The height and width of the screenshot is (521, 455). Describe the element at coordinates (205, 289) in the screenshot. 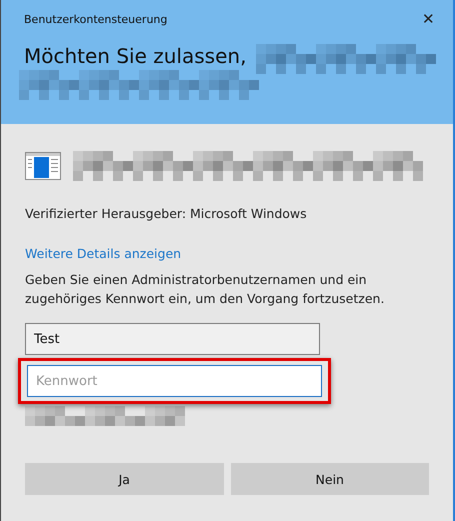

I see `instructions-text: Geben Sie einen Administratorbenutzernamen und ein zugehöriges Kennwort ein, um den Vorgang fortzusetzen.` at that location.